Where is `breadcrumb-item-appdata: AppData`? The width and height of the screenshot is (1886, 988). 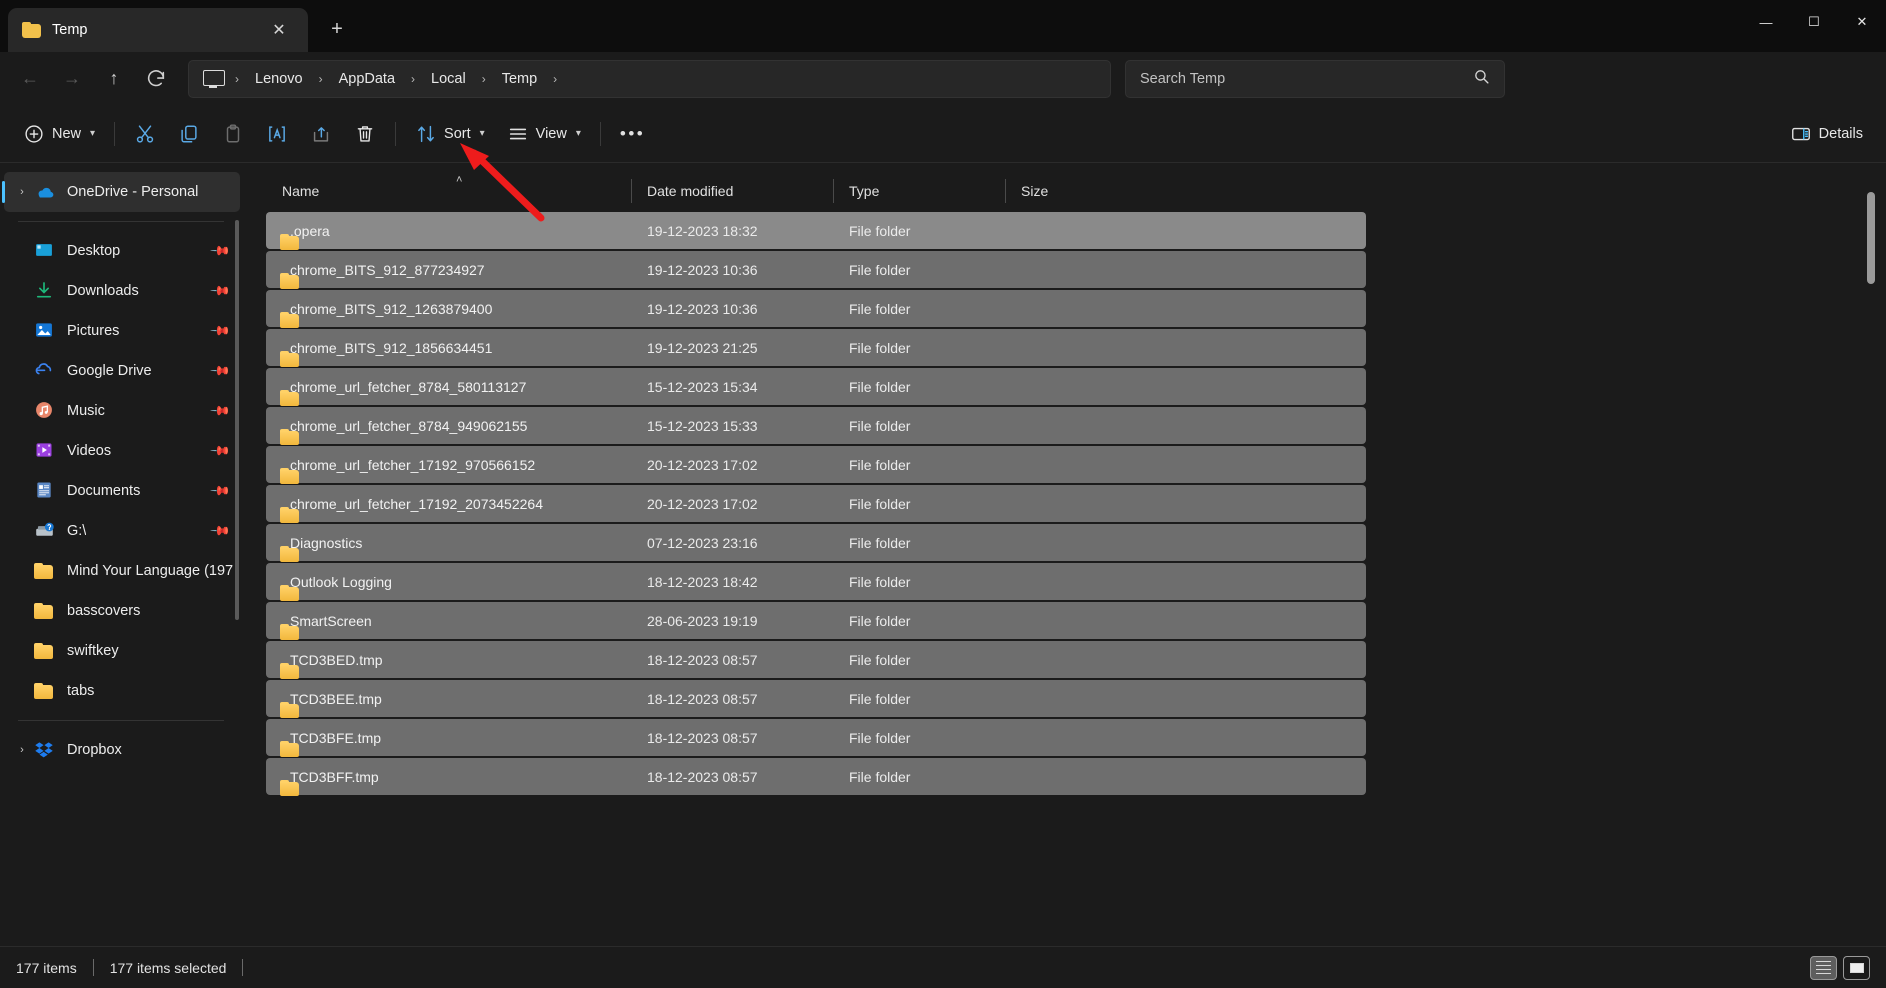
breadcrumb-item-appdata: AppData is located at coordinates (367, 79).